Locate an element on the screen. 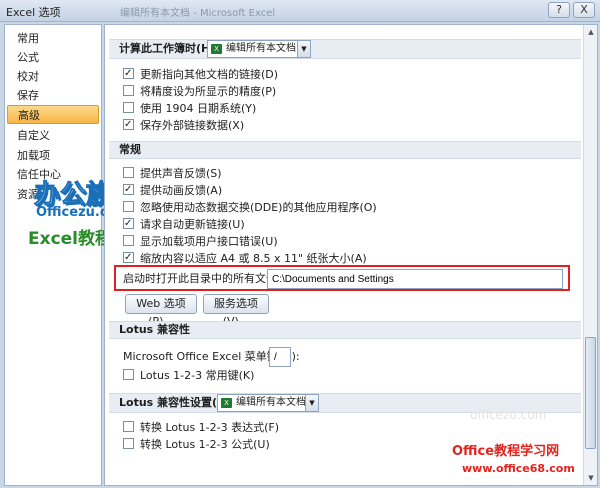  option-save-external-link-values: 保存外部链接数据(X) is located at coordinates (183, 125).